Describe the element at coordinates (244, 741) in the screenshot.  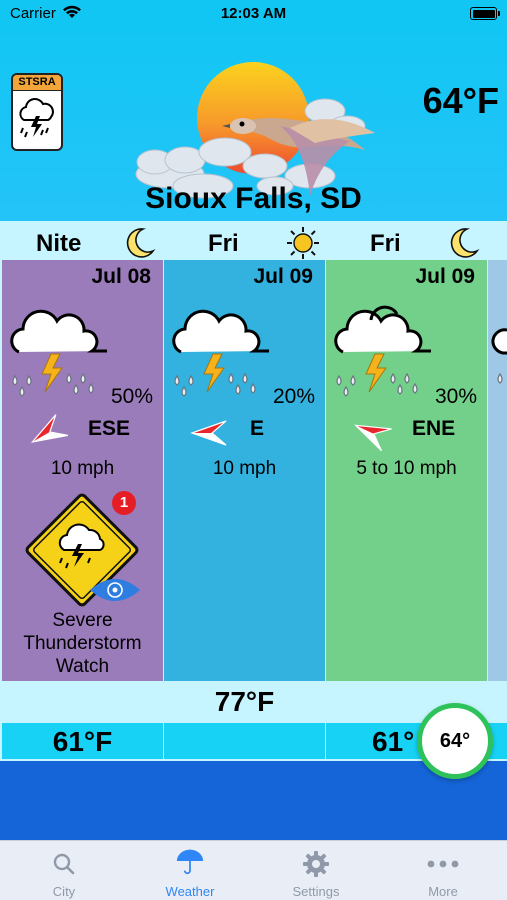
I see `low-temp` at that location.